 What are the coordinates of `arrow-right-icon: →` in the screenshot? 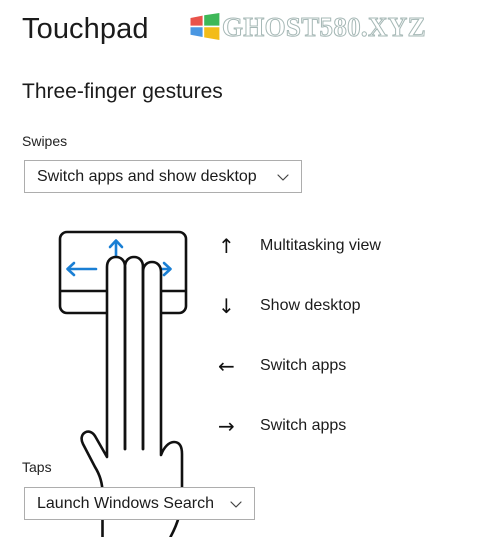 It's located at (226, 426).